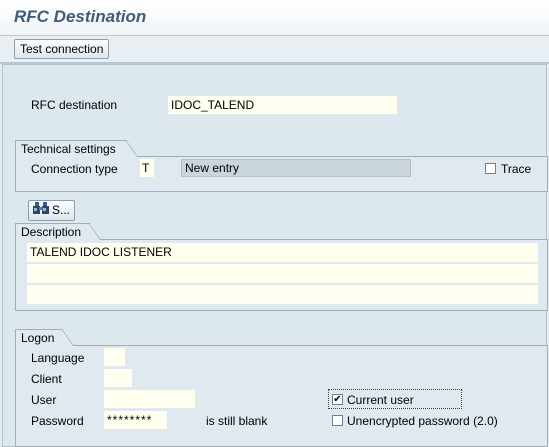  Describe the element at coordinates (237, 421) in the screenshot. I see `password-status-text: is still blank` at that location.